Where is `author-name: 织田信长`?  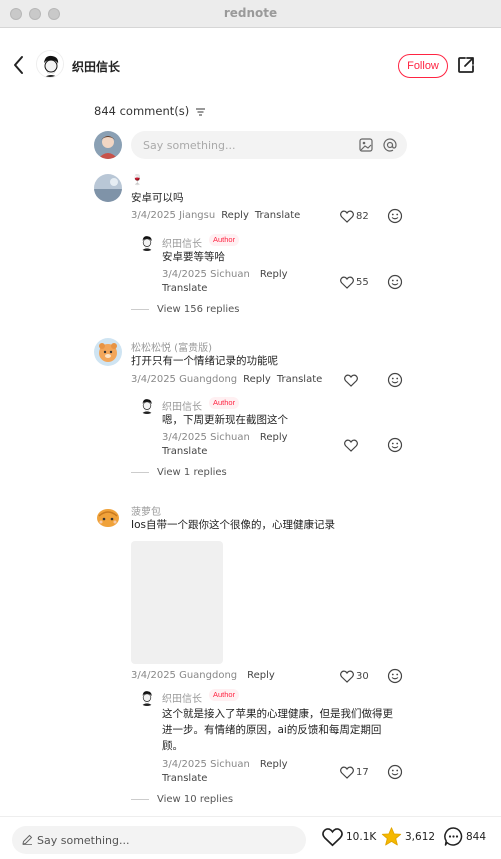
author-name: 织田信长 is located at coordinates (96, 66).